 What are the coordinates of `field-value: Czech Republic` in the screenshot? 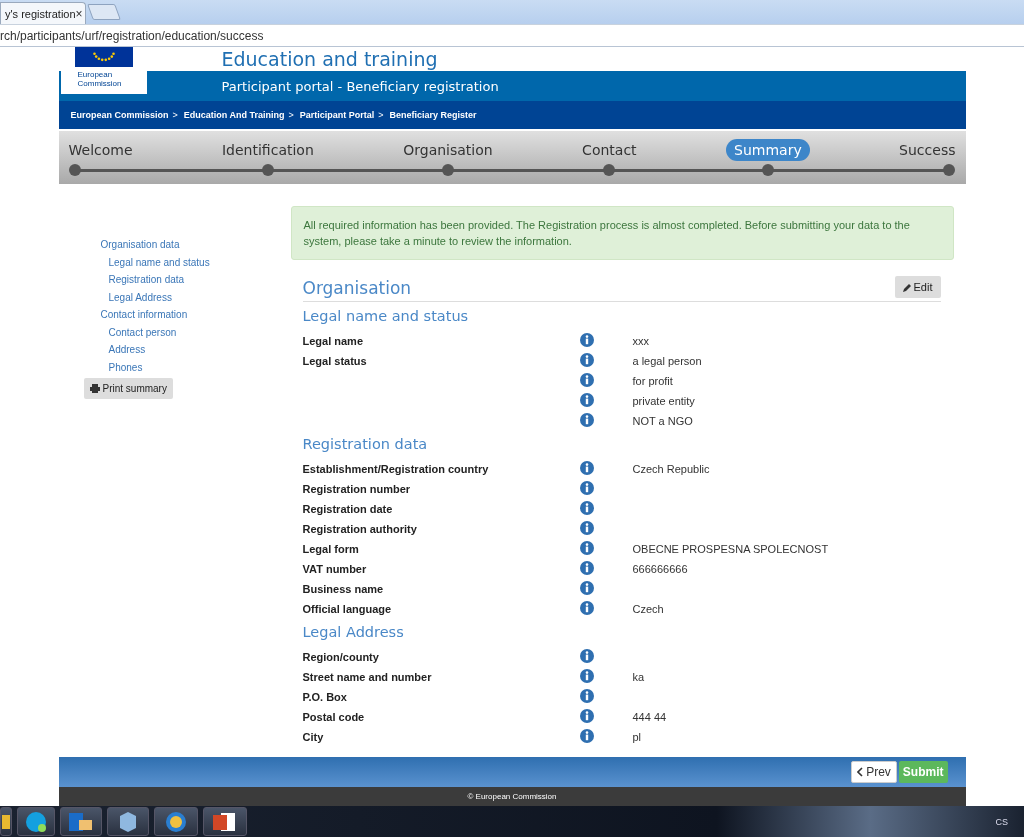 It's located at (671, 469).